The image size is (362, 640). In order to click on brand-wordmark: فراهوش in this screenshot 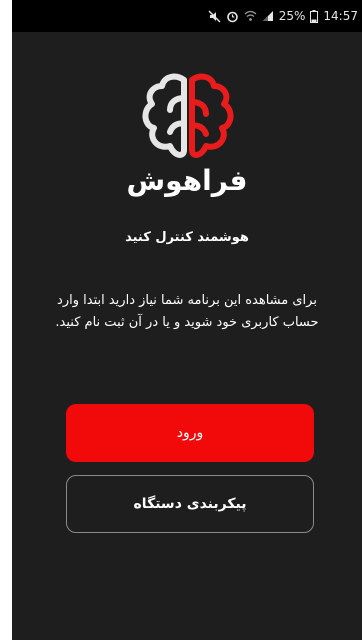, I will do `click(187, 180)`.